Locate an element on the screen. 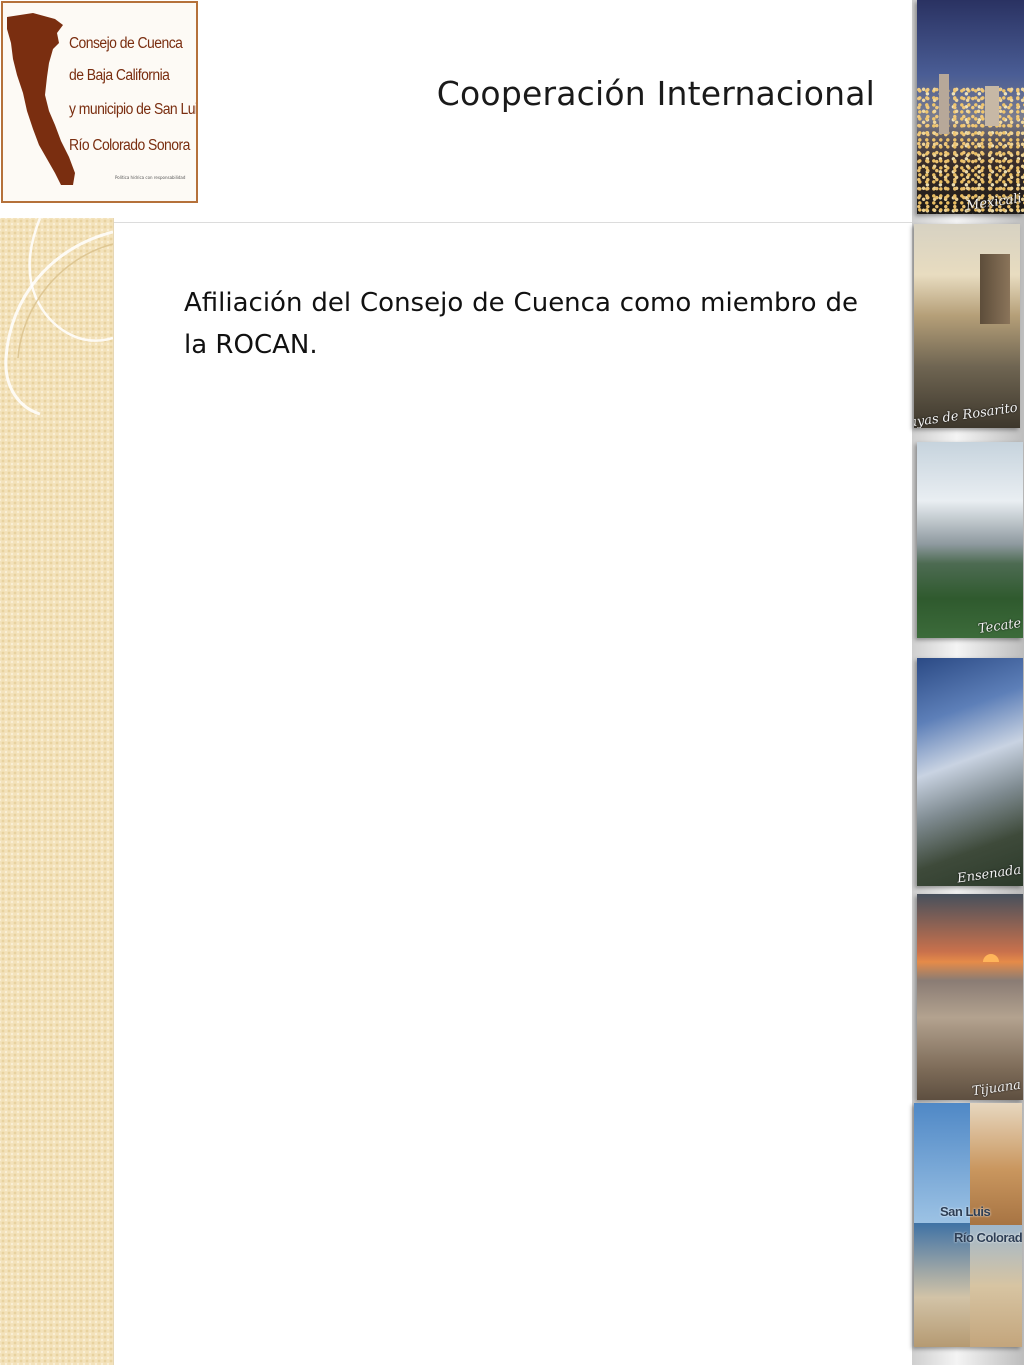 Image resolution: width=1024 pixels, height=1365 pixels. baja-california-map-icon is located at coordinates (41, 99).